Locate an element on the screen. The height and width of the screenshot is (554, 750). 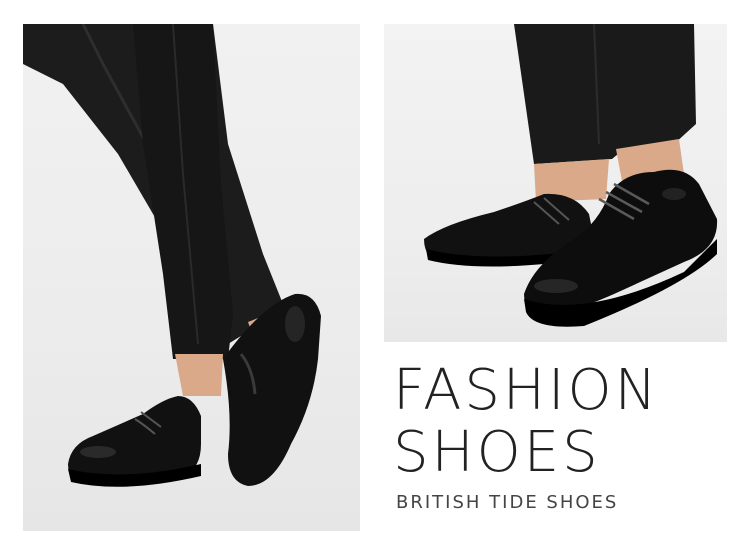
headline-line-1: FASHION is located at coordinates (526, 390).